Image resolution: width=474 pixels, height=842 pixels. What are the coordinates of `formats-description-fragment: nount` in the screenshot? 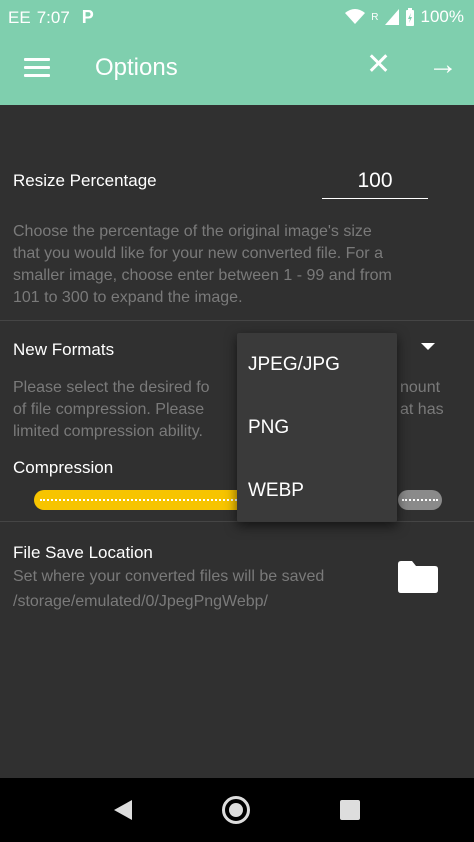 It's located at (420, 387).